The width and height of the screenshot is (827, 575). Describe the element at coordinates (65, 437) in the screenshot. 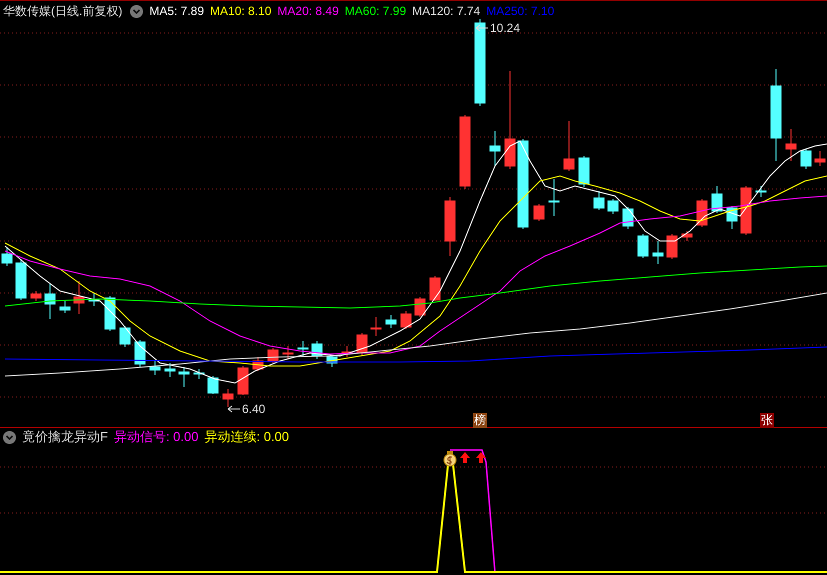

I see `indicator-title: 竟价擒龙异动F` at that location.